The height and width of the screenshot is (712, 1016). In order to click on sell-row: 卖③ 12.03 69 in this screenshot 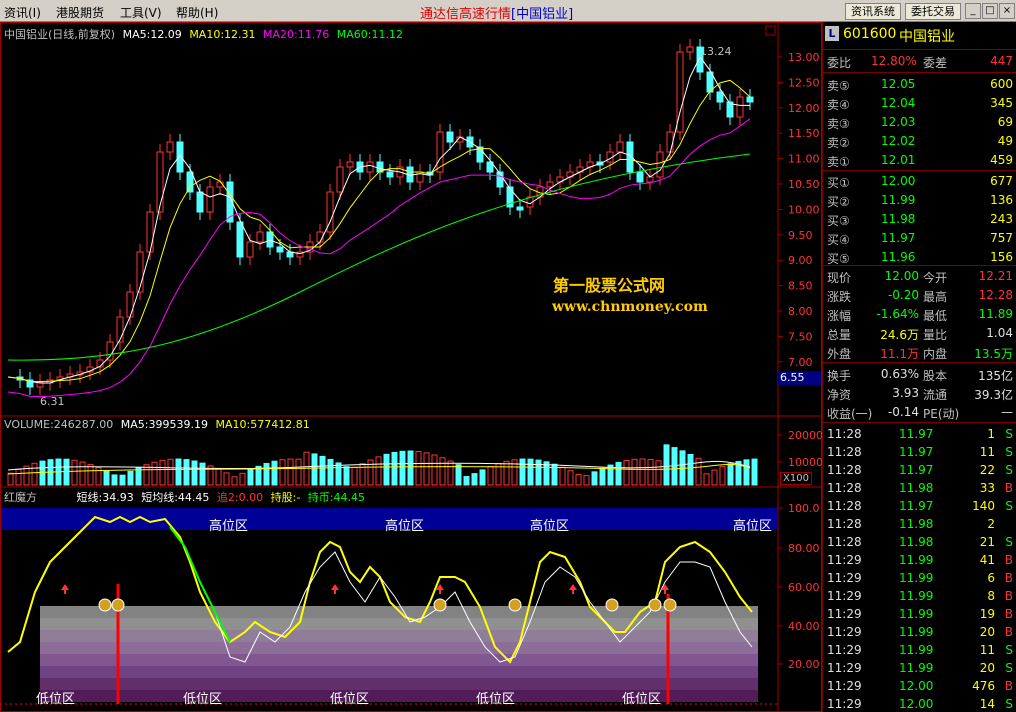, I will do `click(919, 122)`.